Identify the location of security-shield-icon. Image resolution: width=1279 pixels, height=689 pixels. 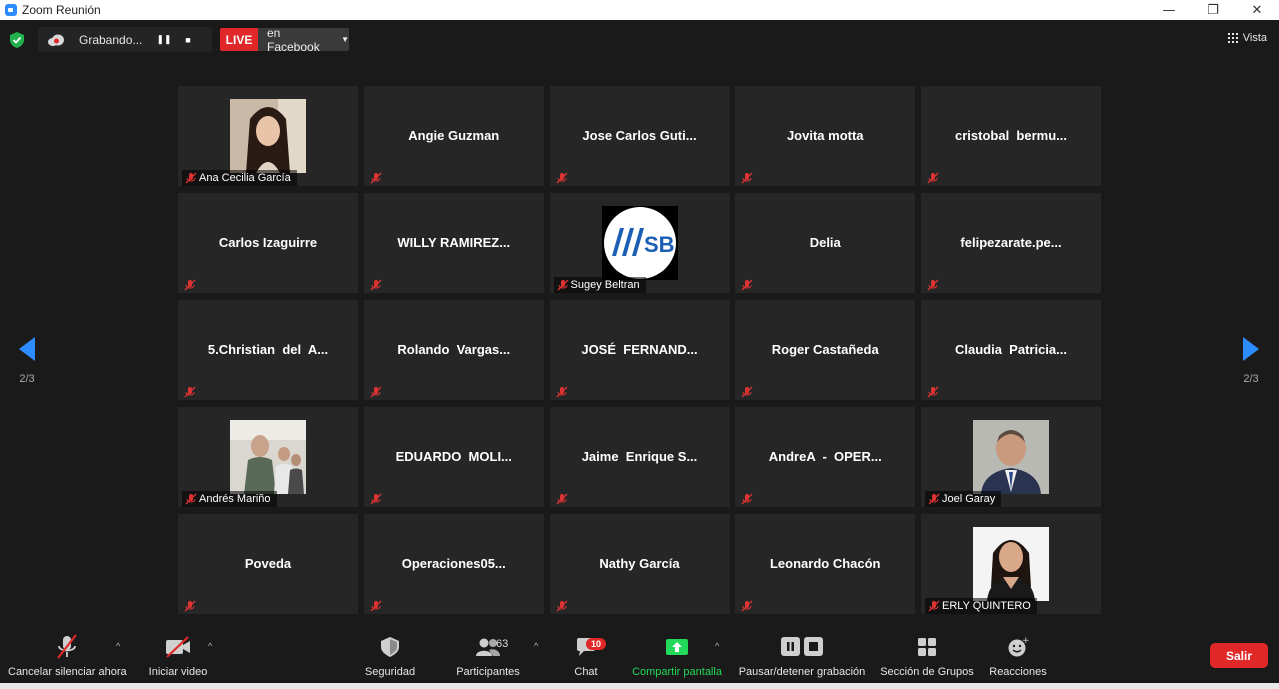
(390, 647).